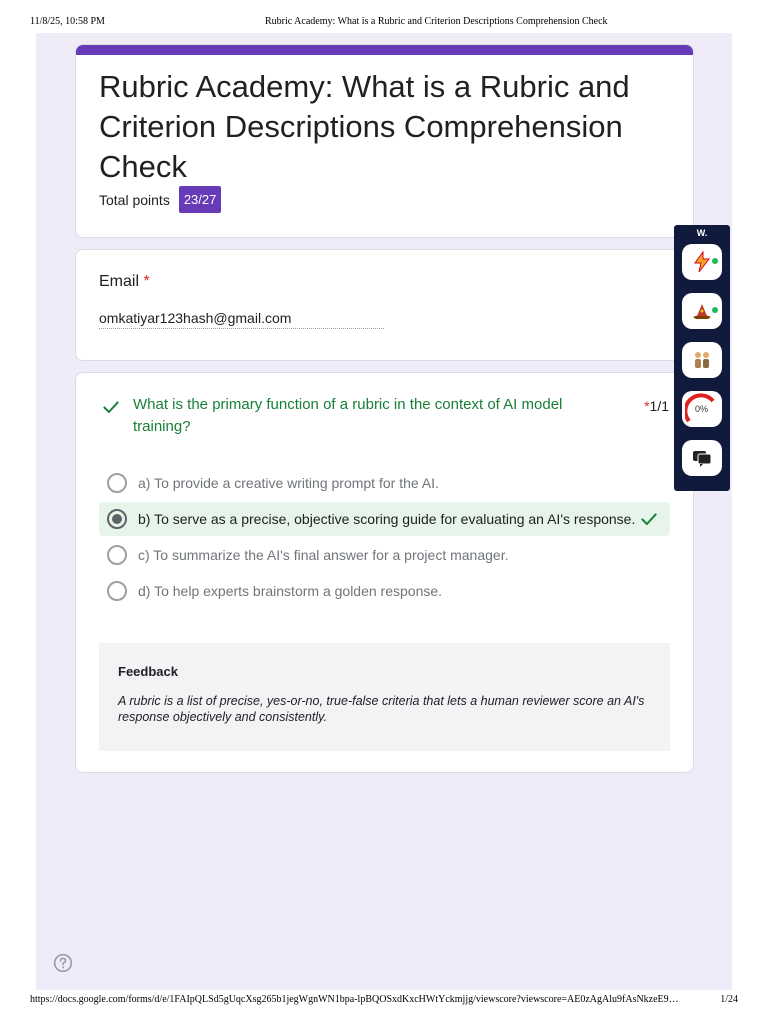  Describe the element at coordinates (702, 233) in the screenshot. I see `extension-label: W.` at that location.